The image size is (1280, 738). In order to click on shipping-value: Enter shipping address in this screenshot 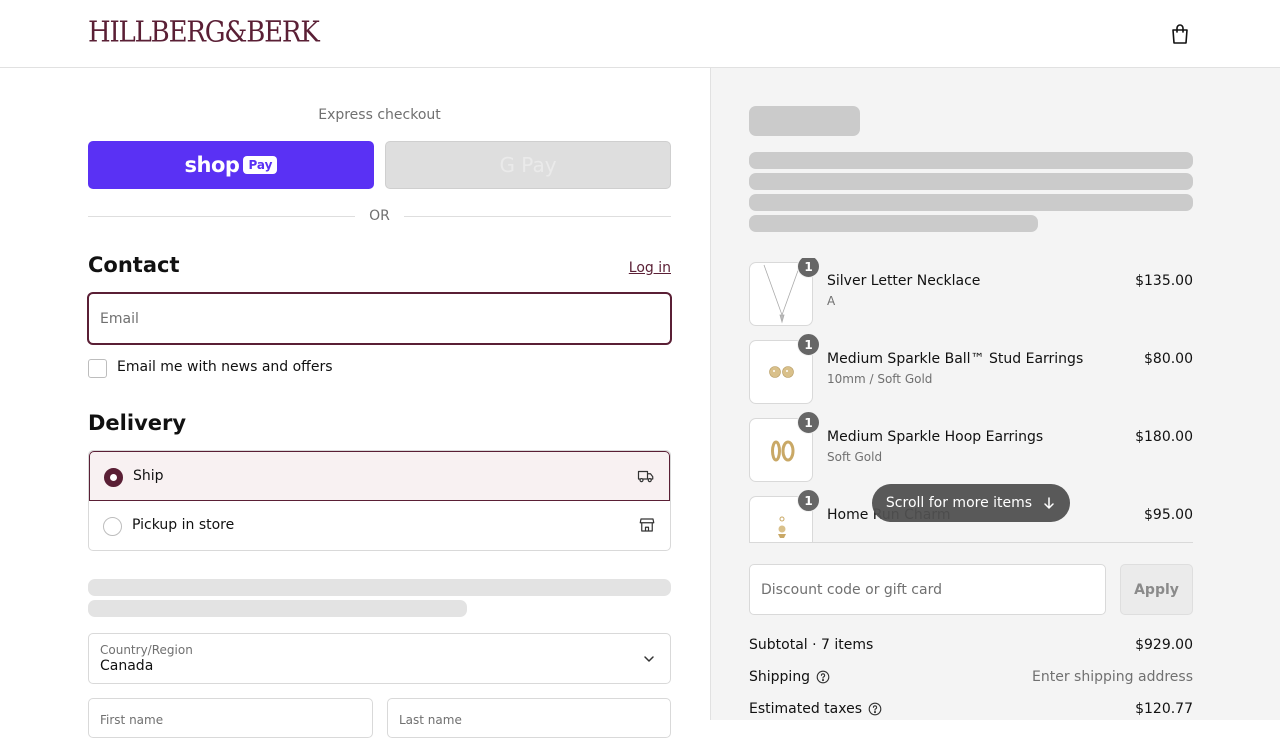, I will do `click(1112, 677)`.